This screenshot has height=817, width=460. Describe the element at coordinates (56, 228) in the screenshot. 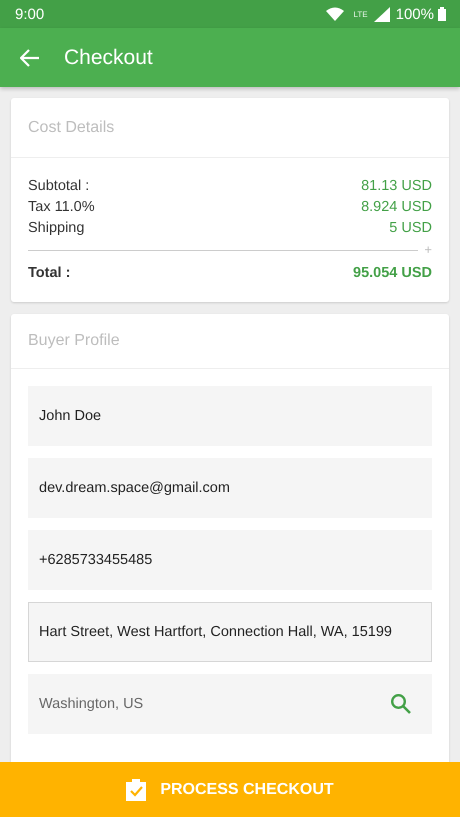

I see `cost-label: Shipping` at that location.